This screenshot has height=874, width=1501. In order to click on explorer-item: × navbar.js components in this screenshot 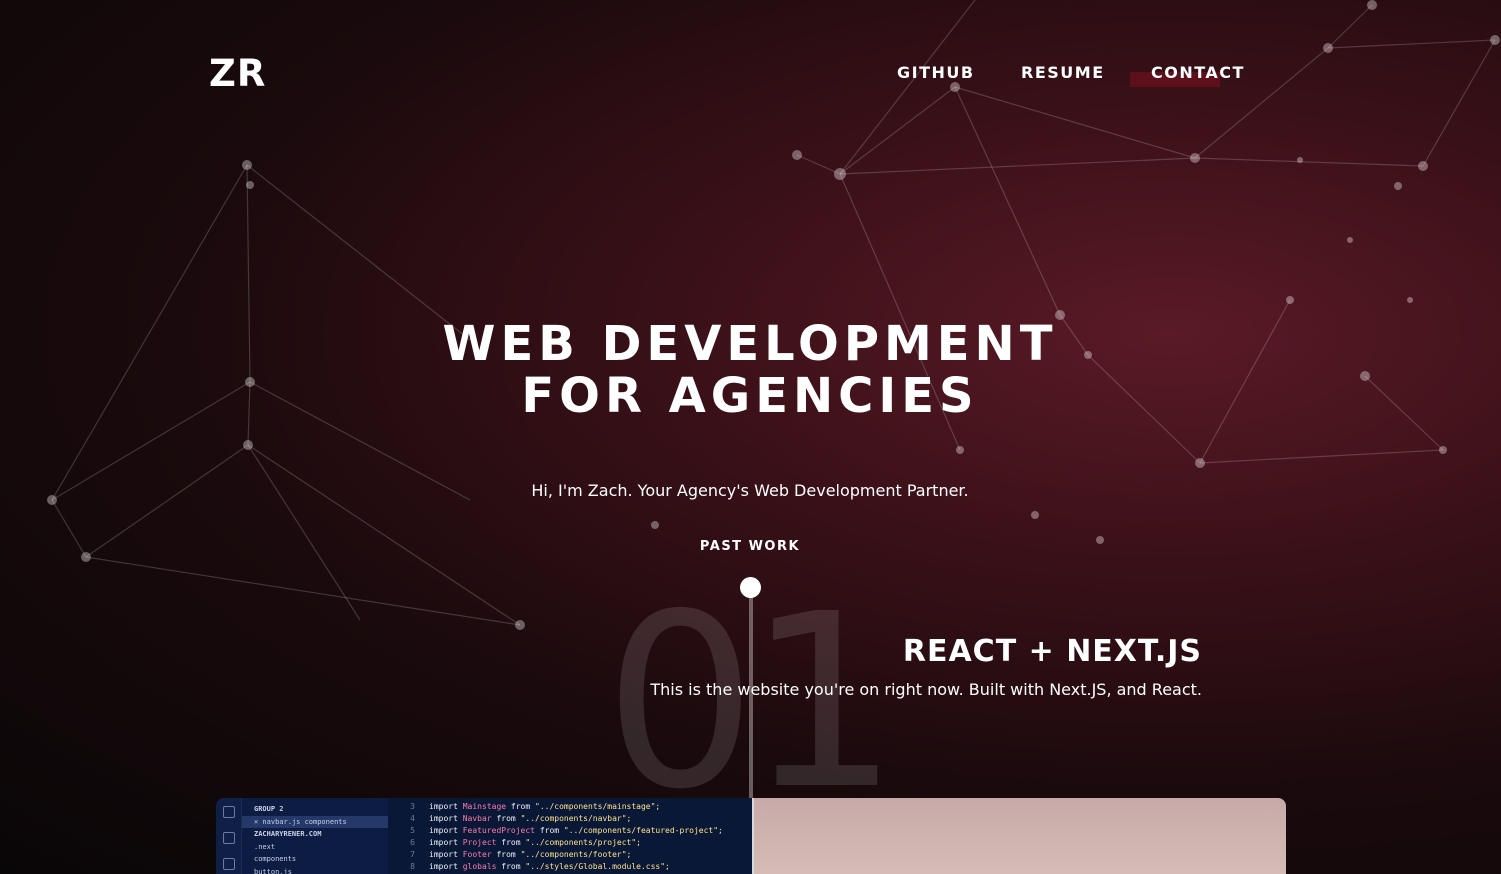, I will do `click(315, 821)`.